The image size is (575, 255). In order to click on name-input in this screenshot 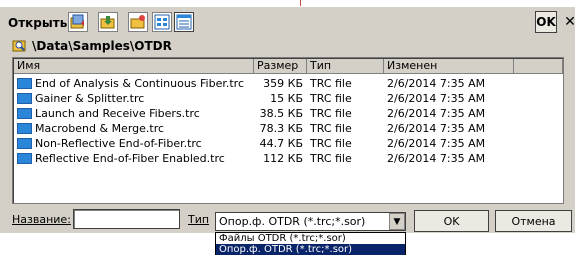, I will do `click(126, 219)`.